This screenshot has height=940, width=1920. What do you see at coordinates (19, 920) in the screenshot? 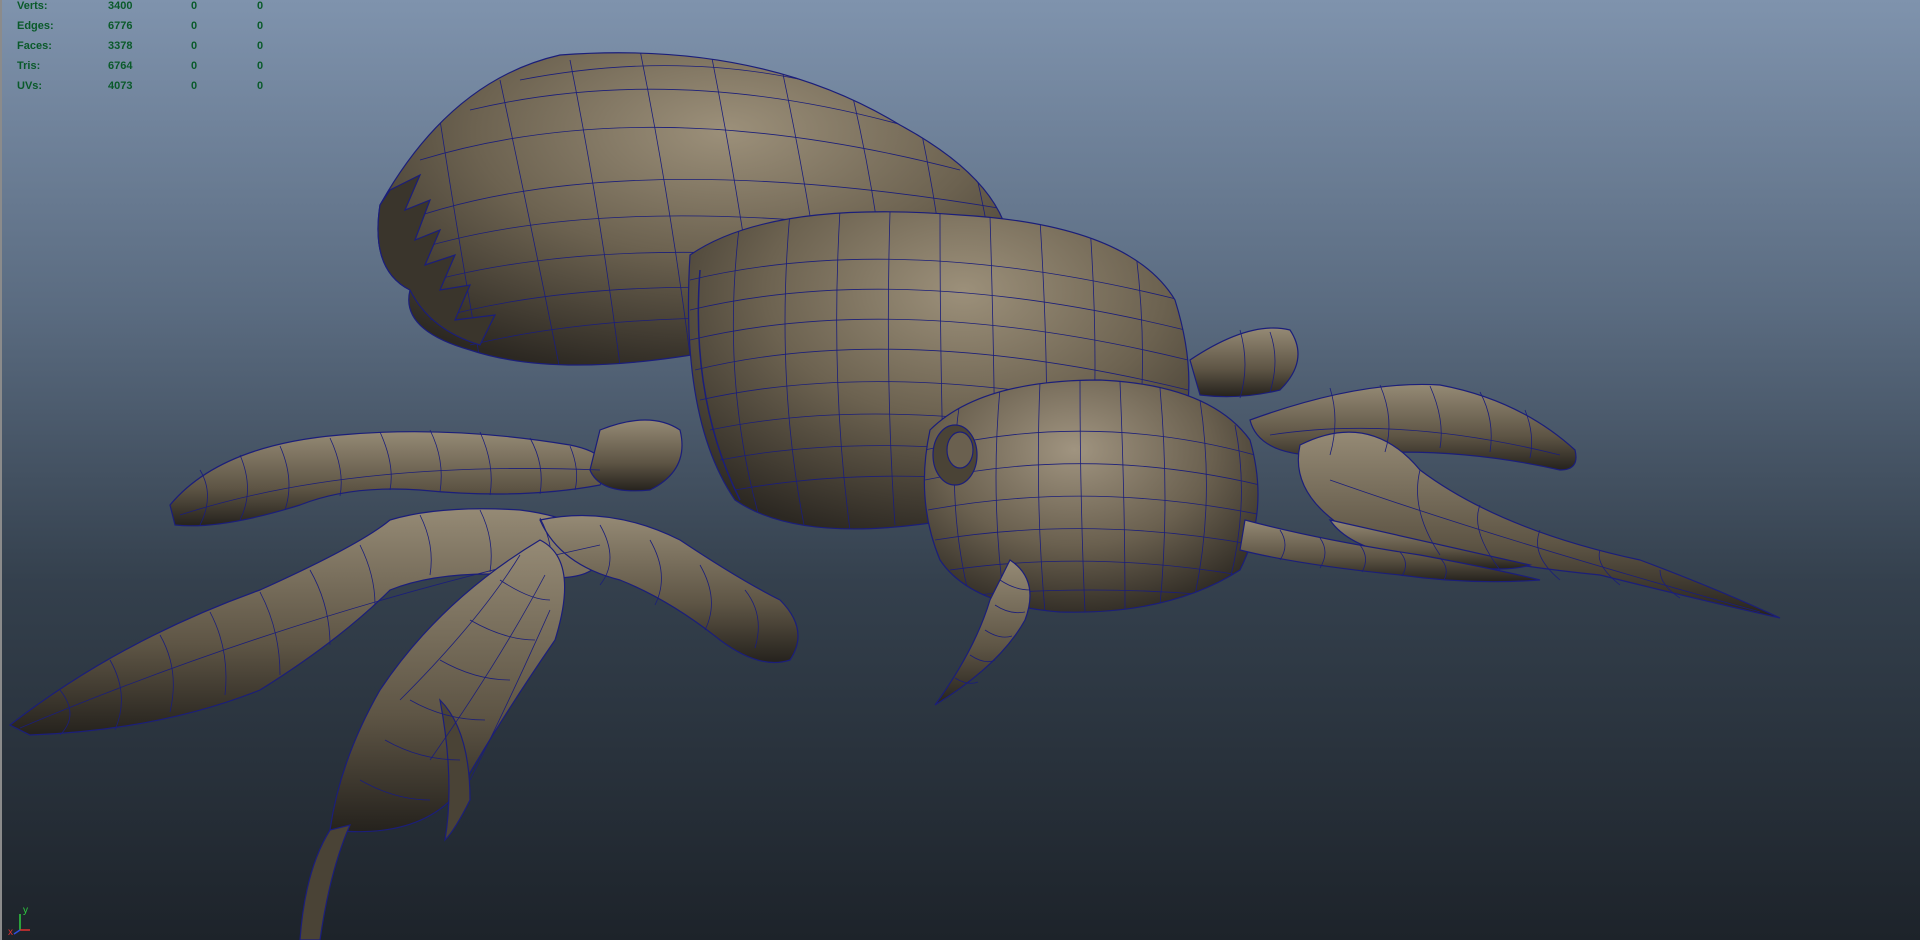
I see `view-axis-gizmo-icon: y x` at bounding box center [19, 920].